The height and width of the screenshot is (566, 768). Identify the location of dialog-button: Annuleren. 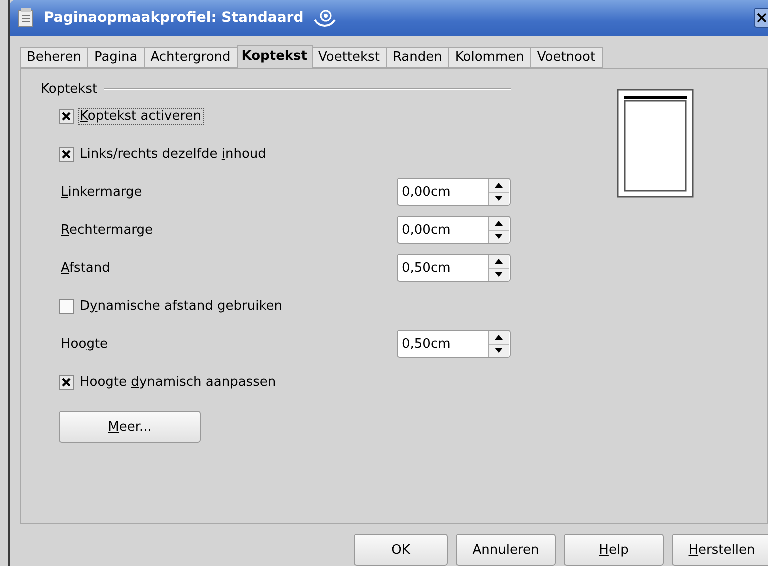
(506, 550).